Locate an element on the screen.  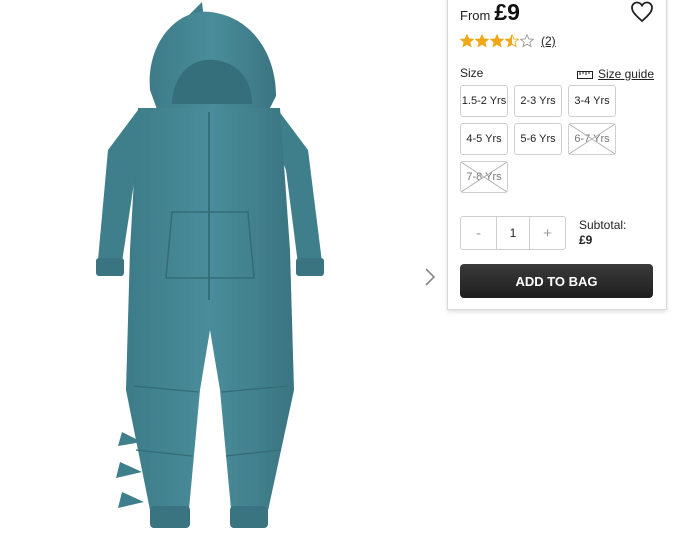
price-row: From £9 is located at coordinates (490, 13).